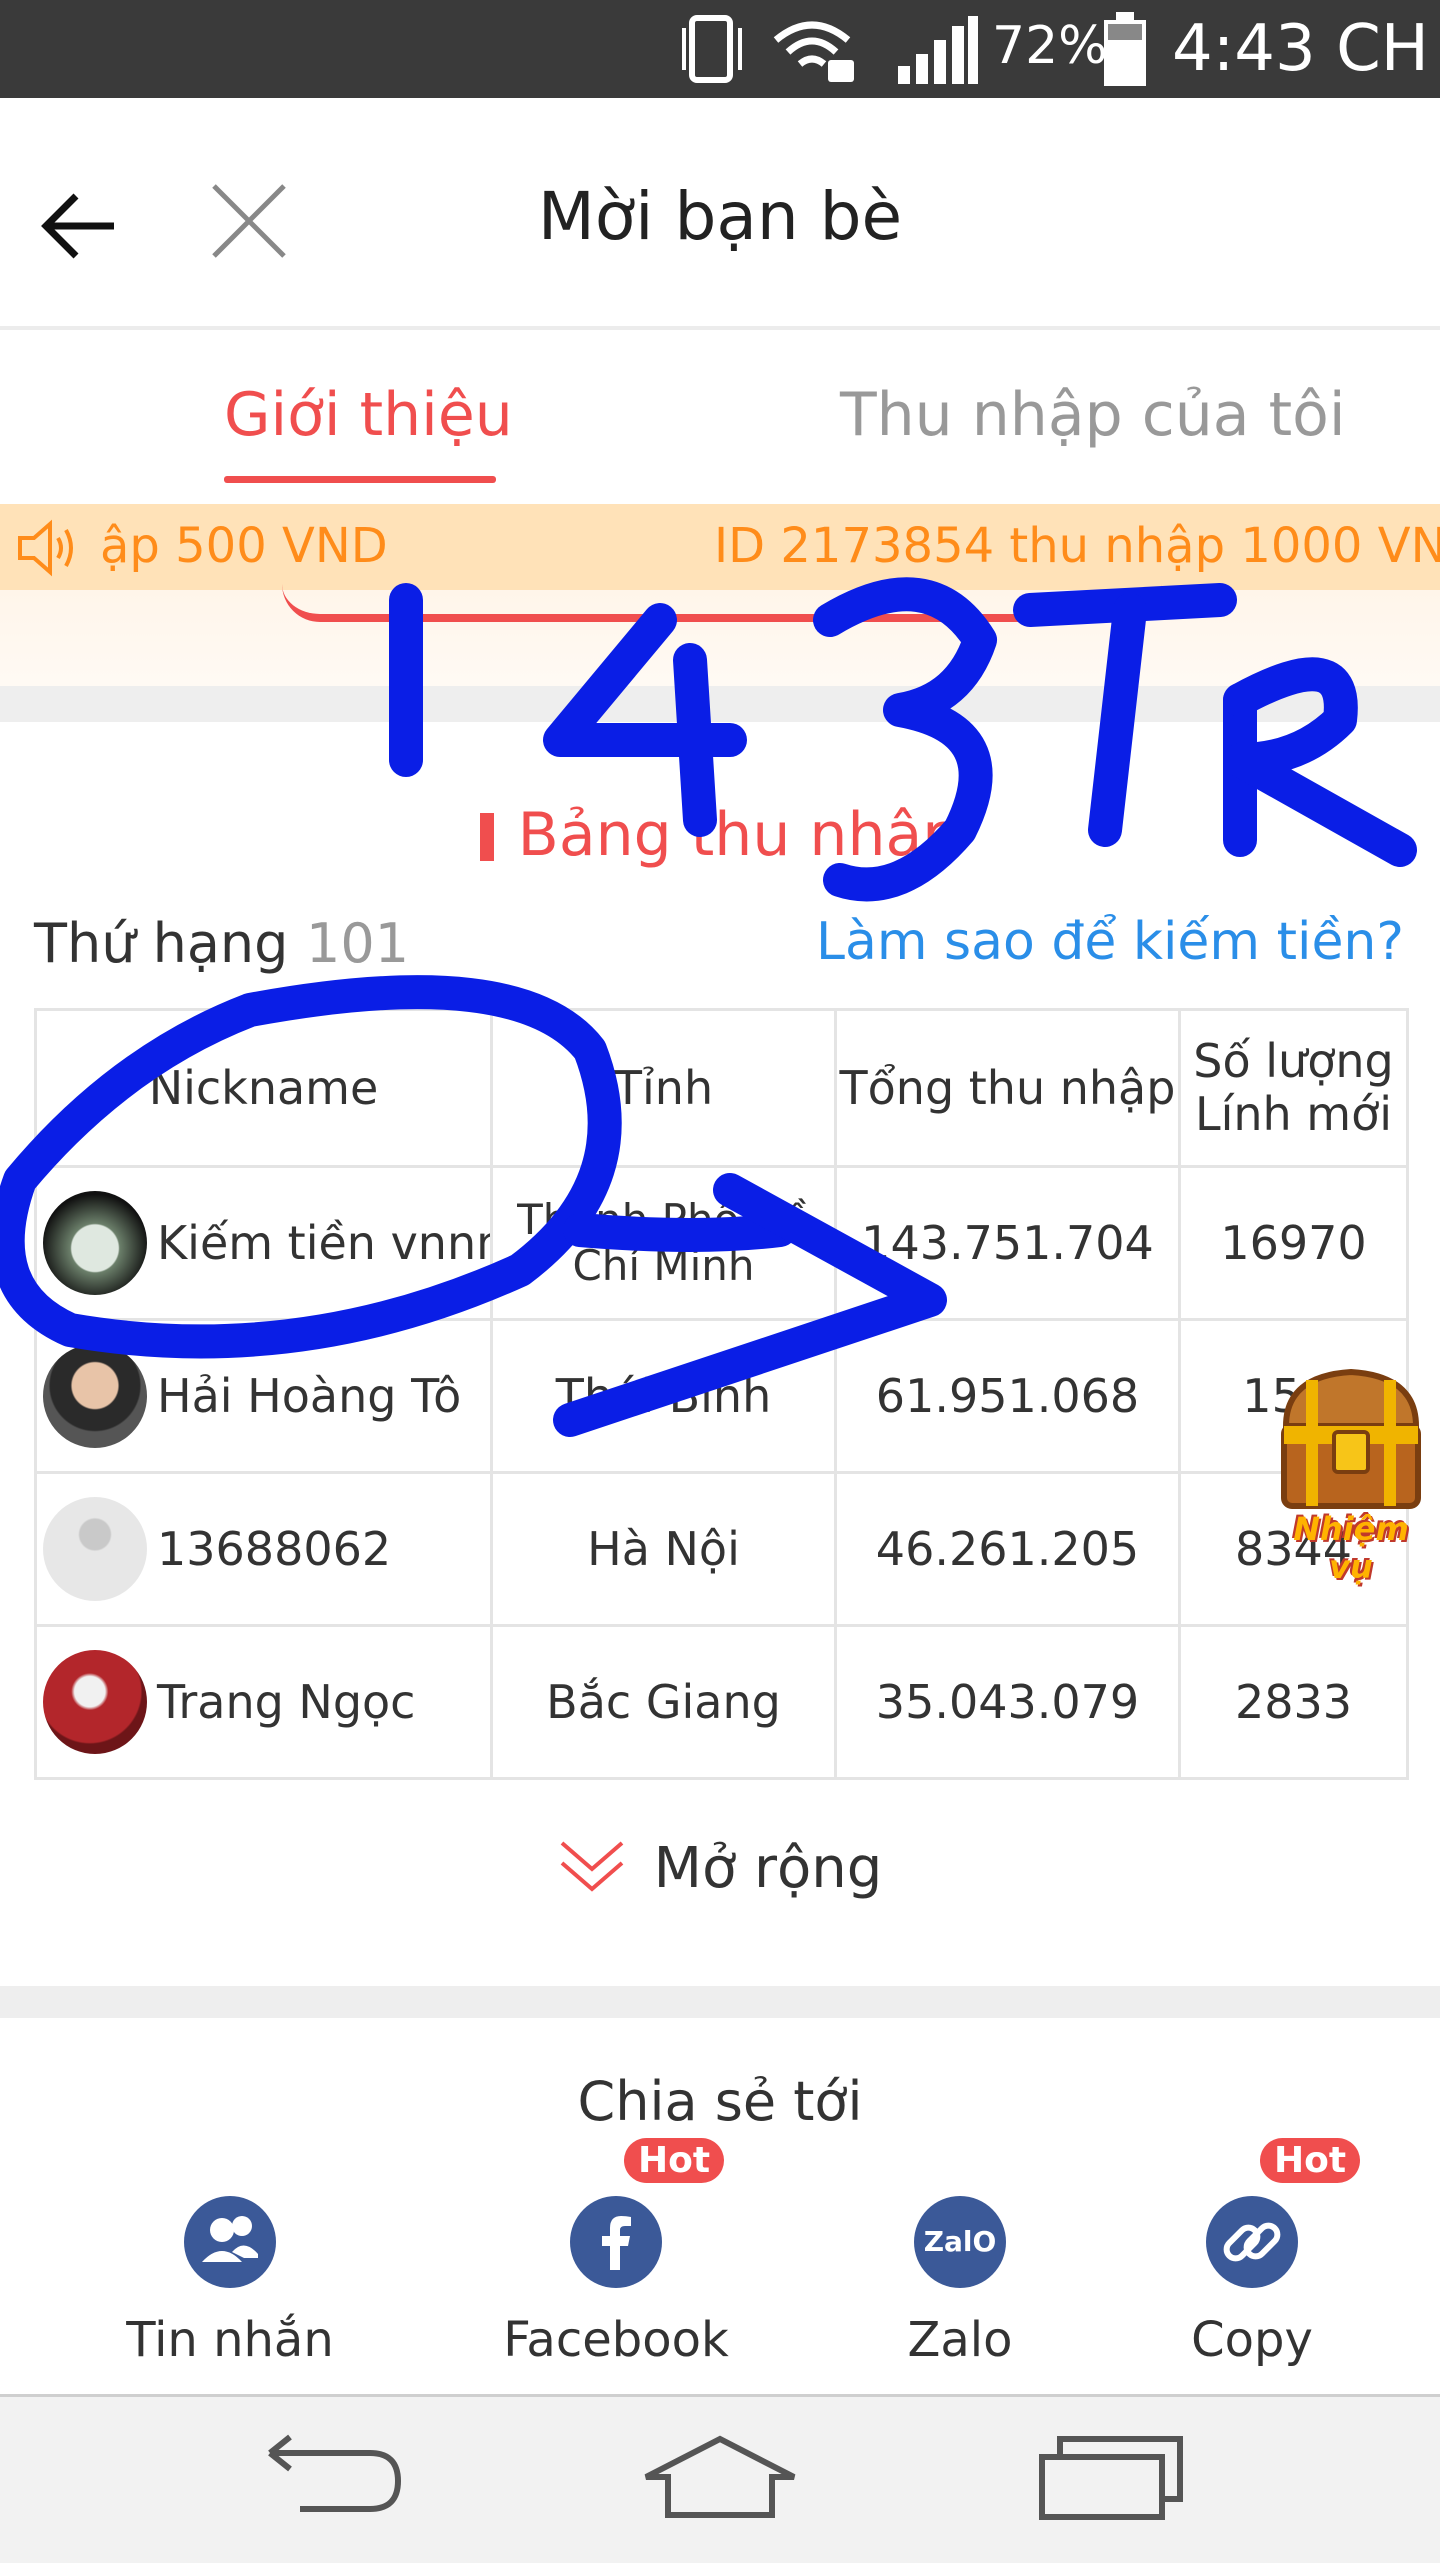 Image resolution: width=1440 pixels, height=2563 pixels. I want to click on wifi-locked-icon, so click(813, 51).